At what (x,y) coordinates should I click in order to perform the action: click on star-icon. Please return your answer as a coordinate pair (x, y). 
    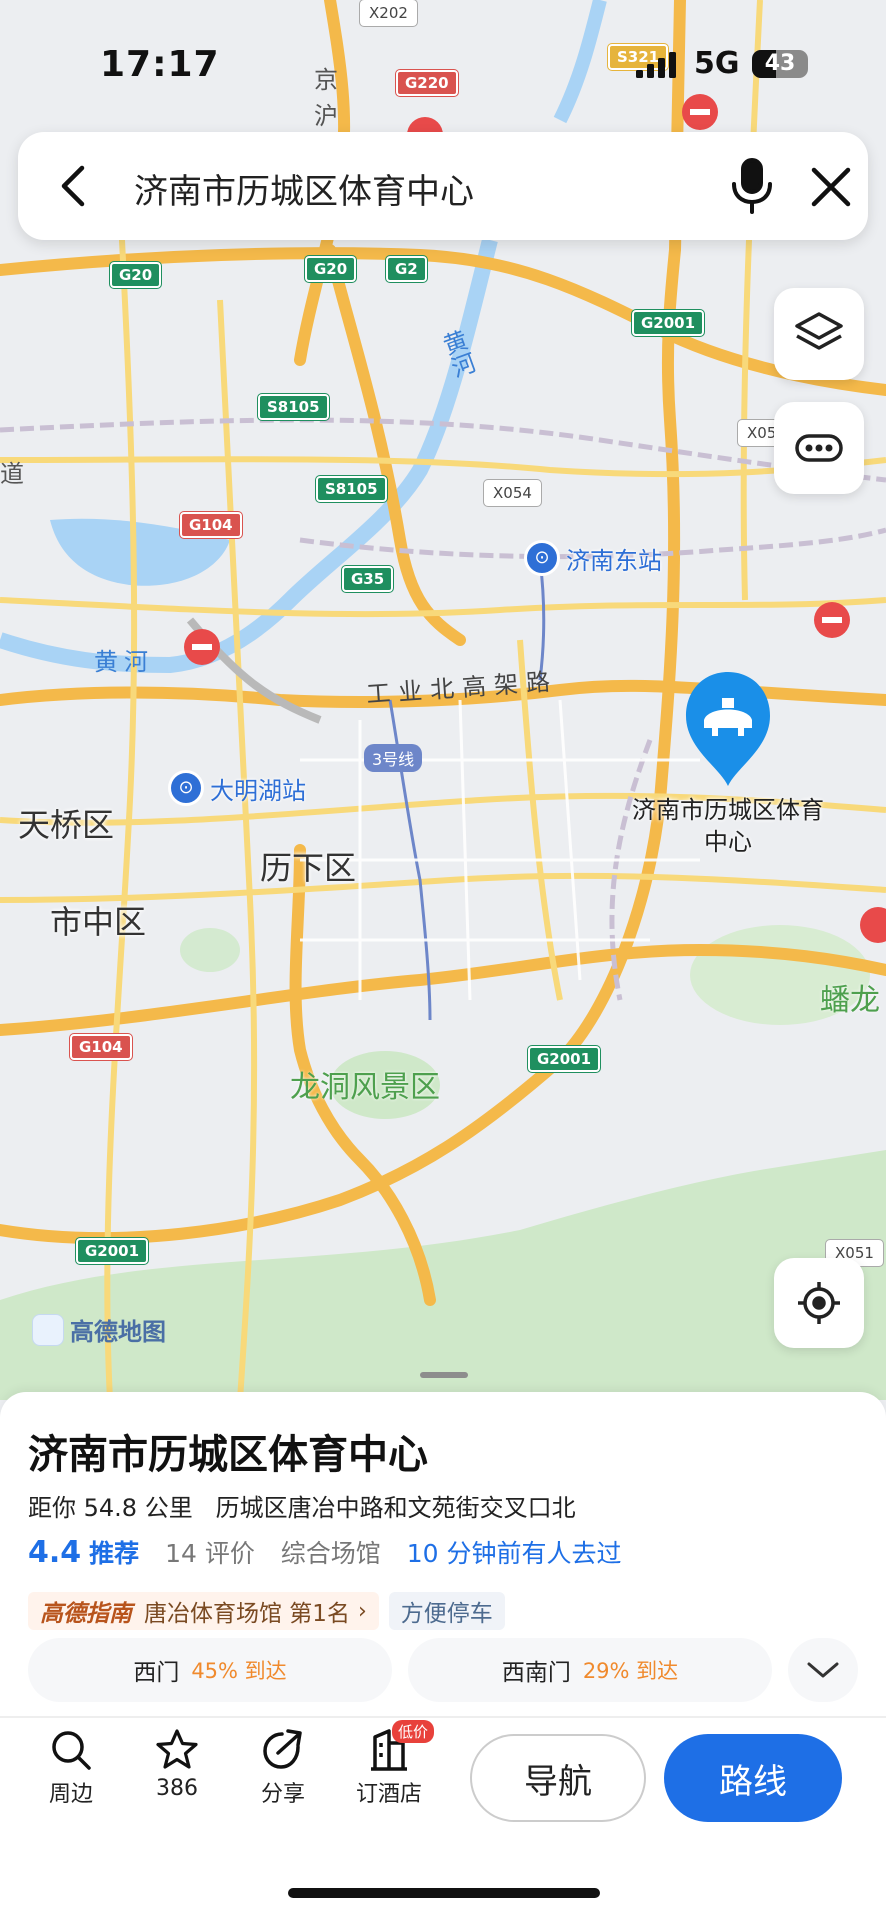
    Looking at the image, I should click on (177, 1749).